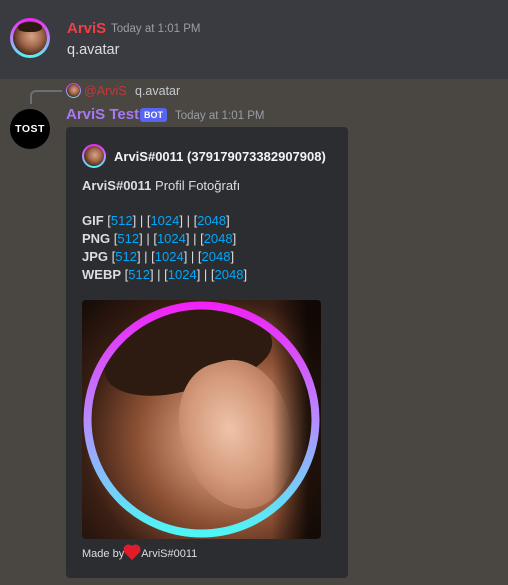 The width and height of the screenshot is (508, 585). Describe the element at coordinates (46, 97) in the screenshot. I see `reply-connector` at that location.